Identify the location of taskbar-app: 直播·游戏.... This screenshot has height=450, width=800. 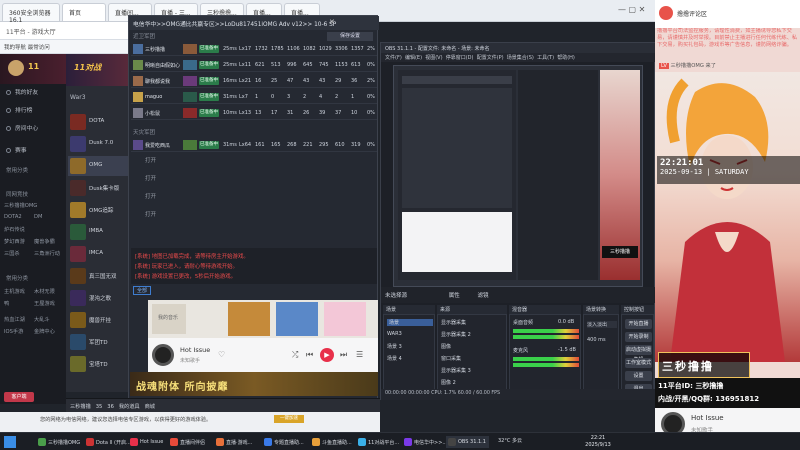
(234, 442).